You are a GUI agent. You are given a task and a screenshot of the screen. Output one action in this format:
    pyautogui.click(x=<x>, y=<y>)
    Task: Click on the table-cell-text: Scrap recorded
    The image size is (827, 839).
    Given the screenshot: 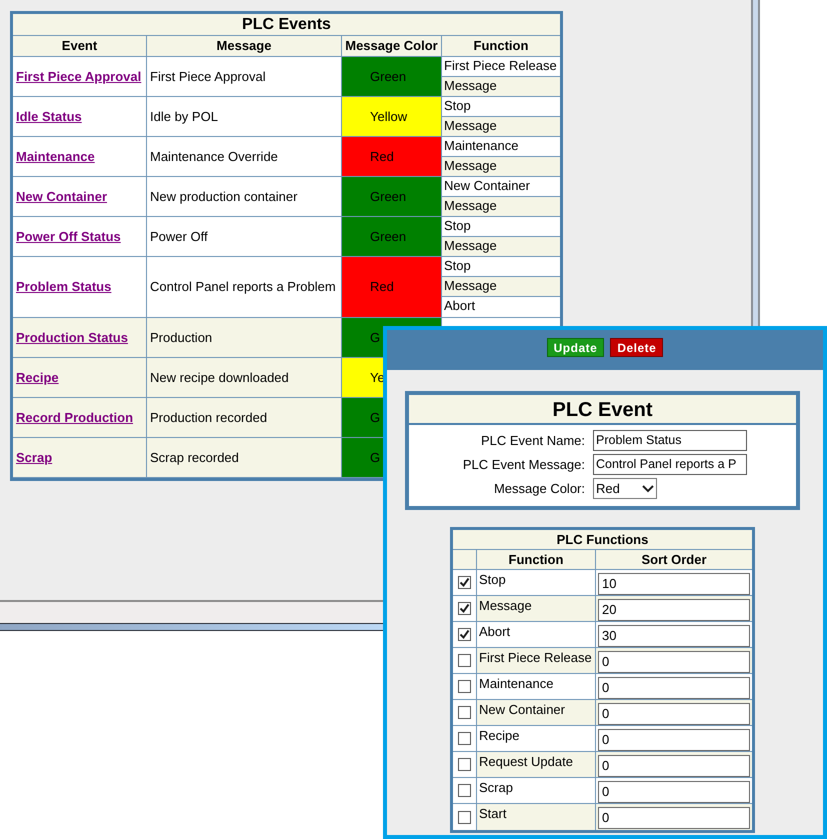 What is the action you would take?
    pyautogui.click(x=194, y=457)
    